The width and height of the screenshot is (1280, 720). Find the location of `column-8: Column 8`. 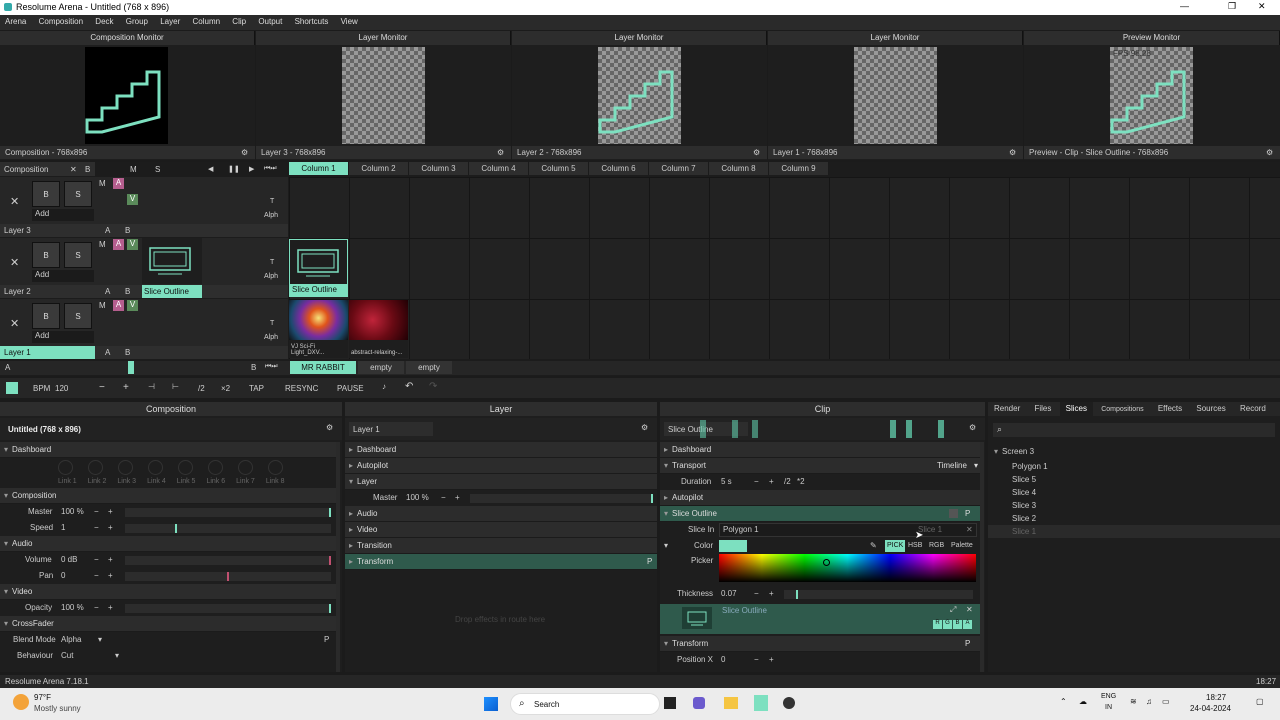

column-8: Column 8 is located at coordinates (739, 168).